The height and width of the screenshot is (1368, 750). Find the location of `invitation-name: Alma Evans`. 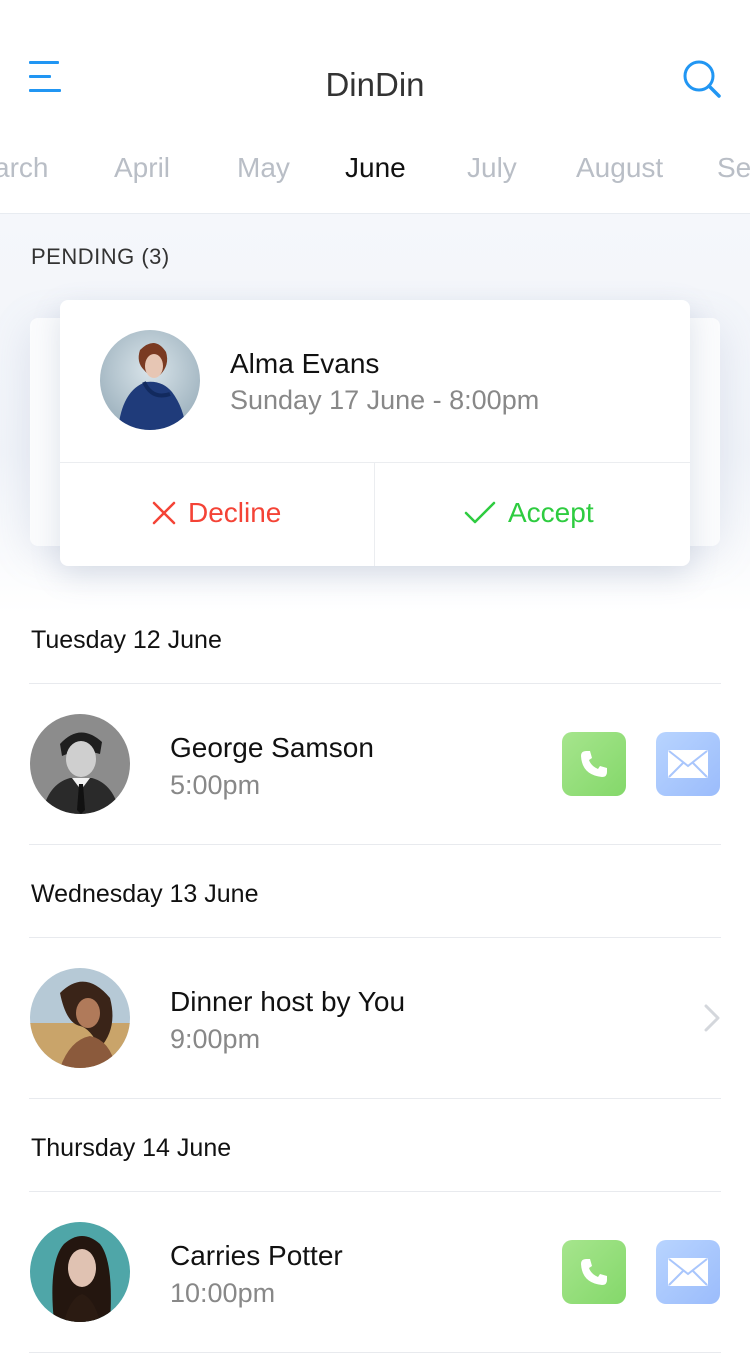

invitation-name: Alma Evans is located at coordinates (305, 363).